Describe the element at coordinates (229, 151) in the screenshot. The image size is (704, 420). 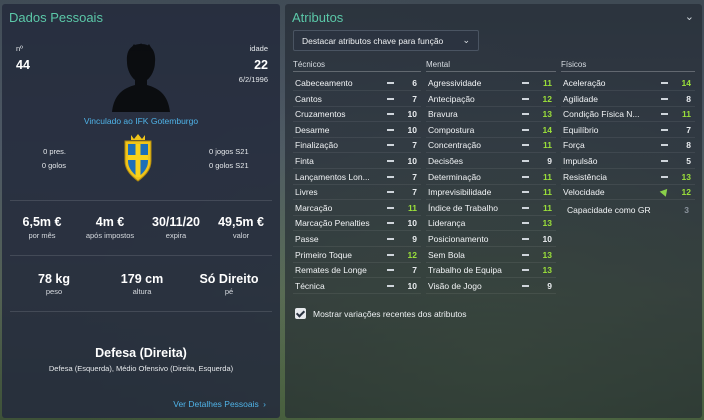
I see `u21-apps: 0 jogos S21` at that location.